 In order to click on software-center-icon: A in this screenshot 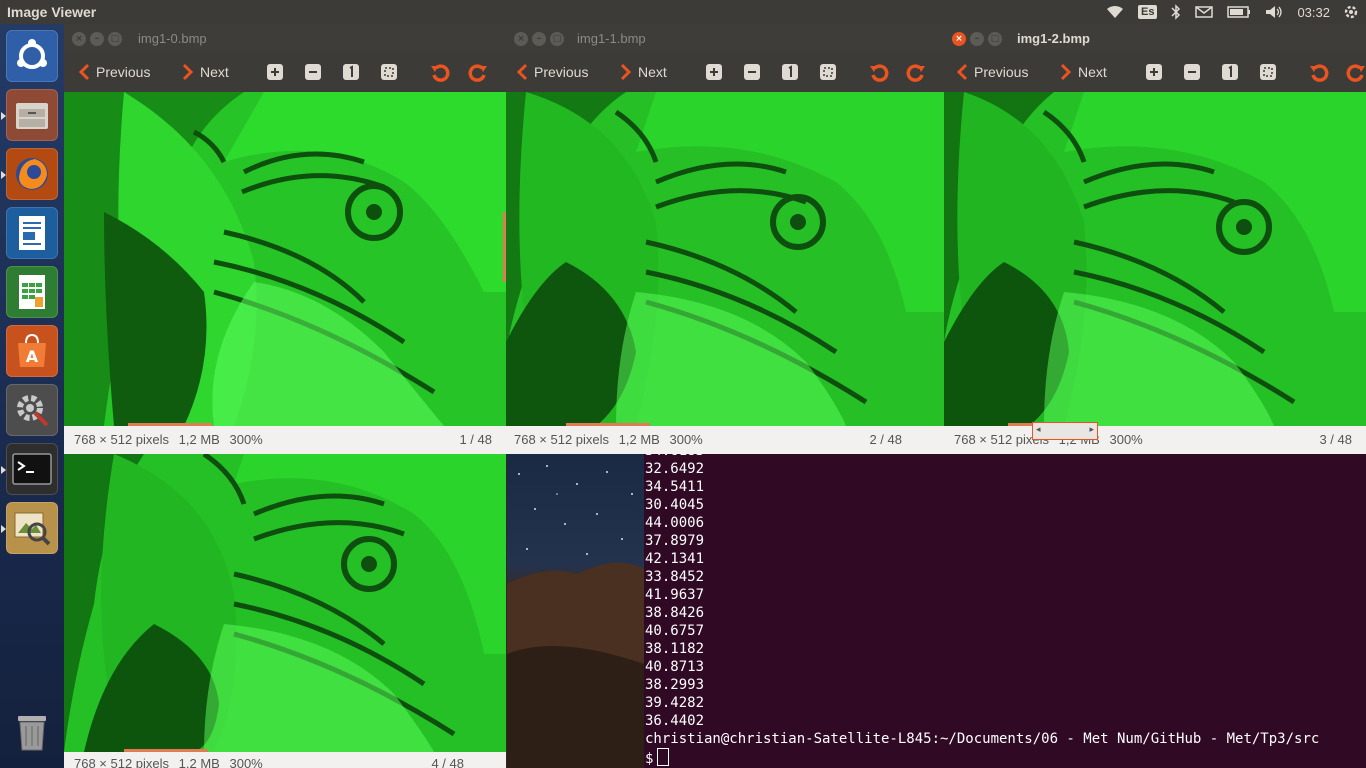, I will do `click(32, 351)`.